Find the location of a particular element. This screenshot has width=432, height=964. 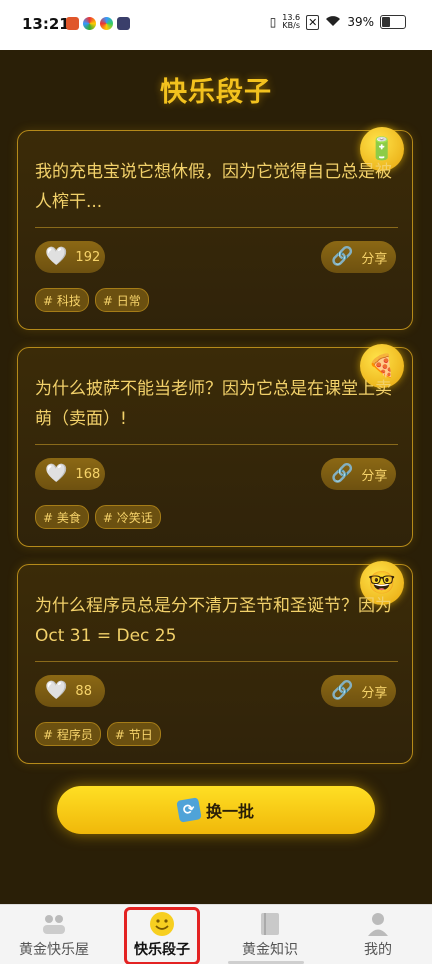

status-time: 13:21 is located at coordinates (46, 24).